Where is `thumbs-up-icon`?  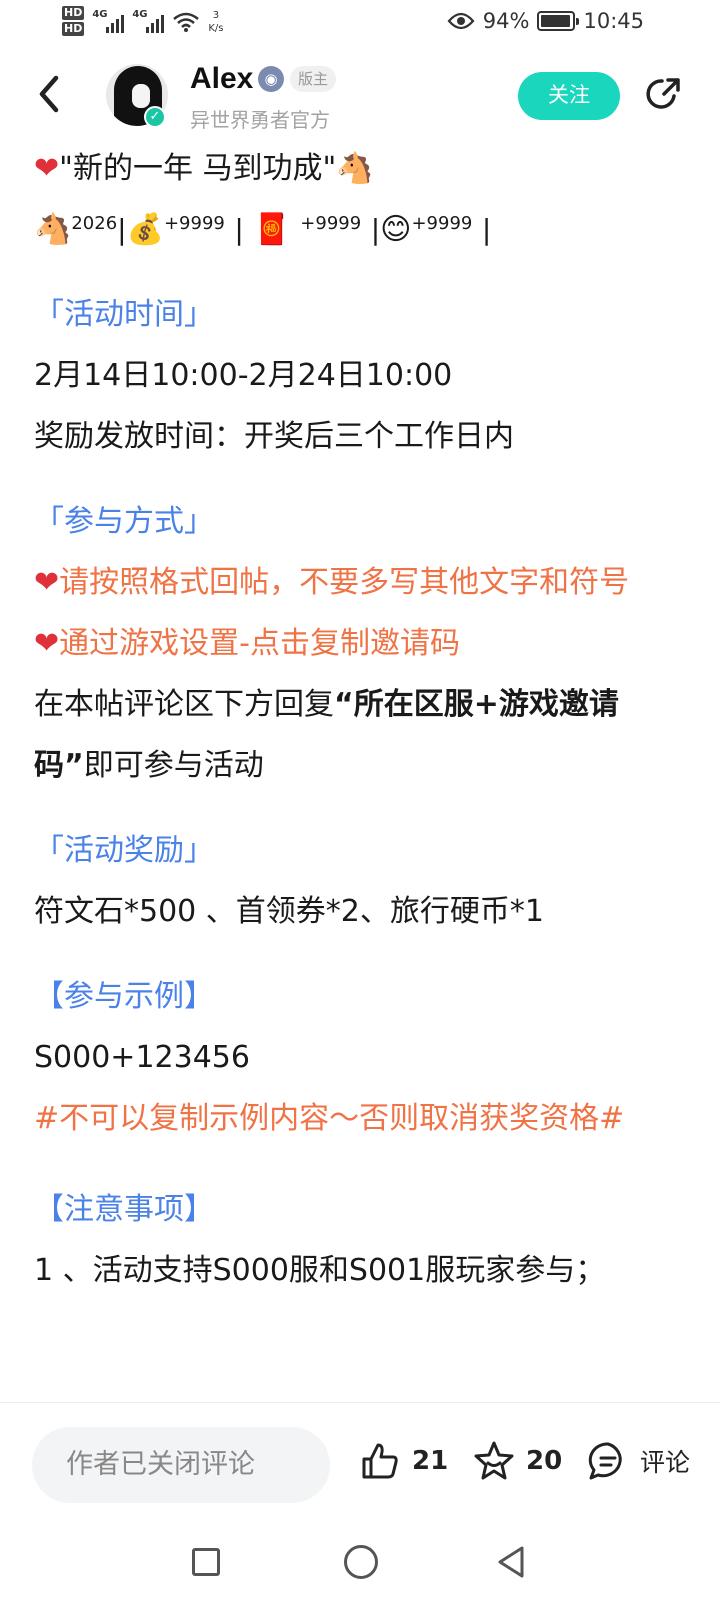
thumbs-up-icon is located at coordinates (380, 1461).